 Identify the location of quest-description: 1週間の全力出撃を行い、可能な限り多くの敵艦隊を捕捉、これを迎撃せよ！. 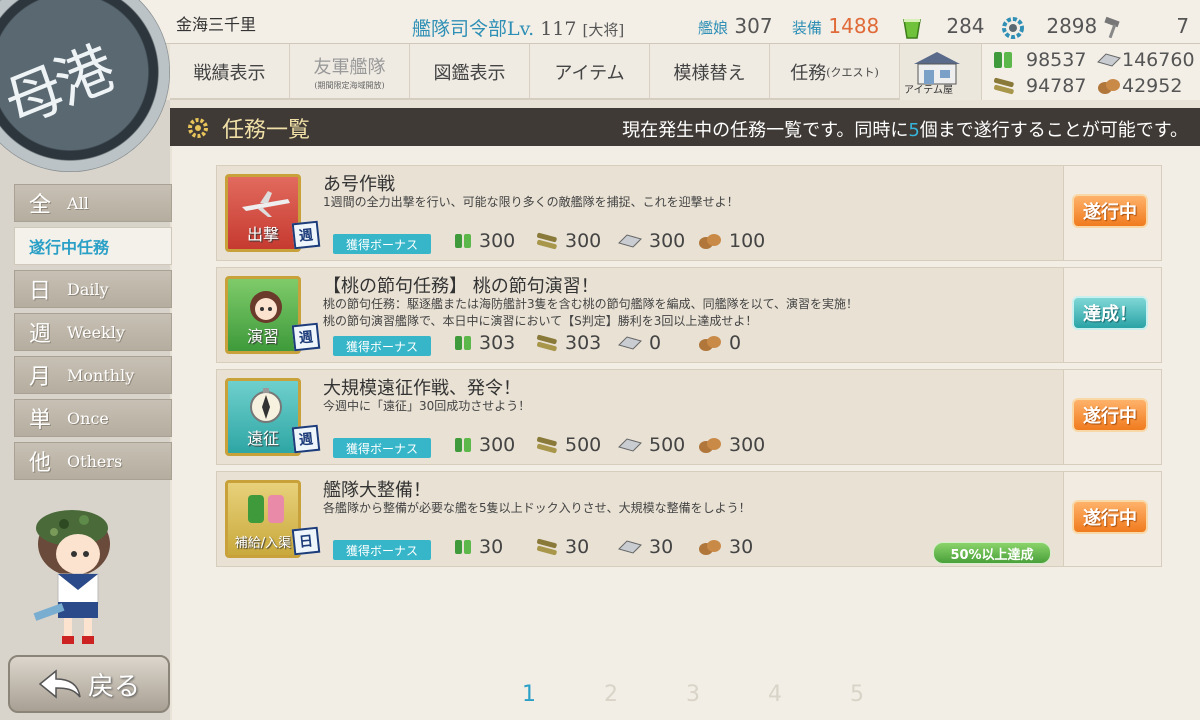
(531, 202).